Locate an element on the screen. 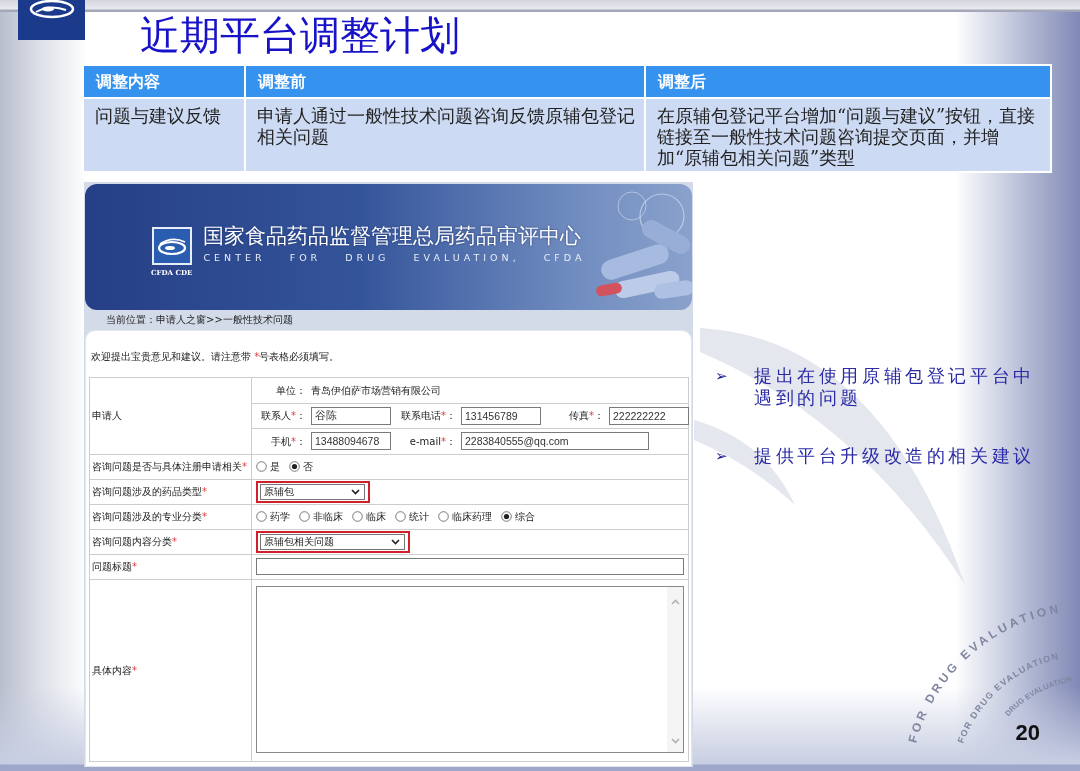 This screenshot has width=1080, height=771. dropdown-select: 原辅包 is located at coordinates (312, 491).